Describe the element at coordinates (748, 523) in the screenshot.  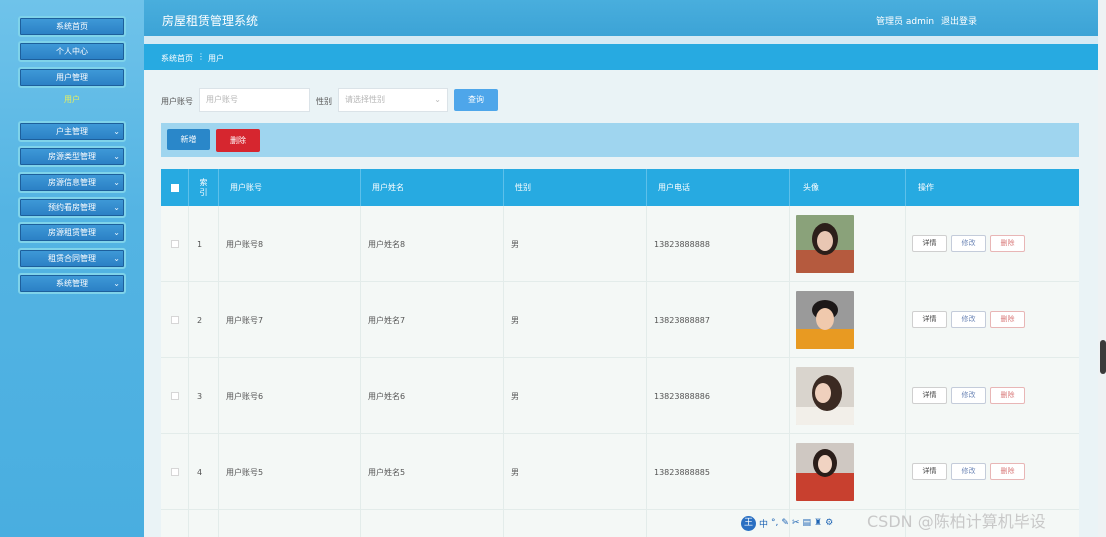
I see `ime-logo-icon: 王` at that location.